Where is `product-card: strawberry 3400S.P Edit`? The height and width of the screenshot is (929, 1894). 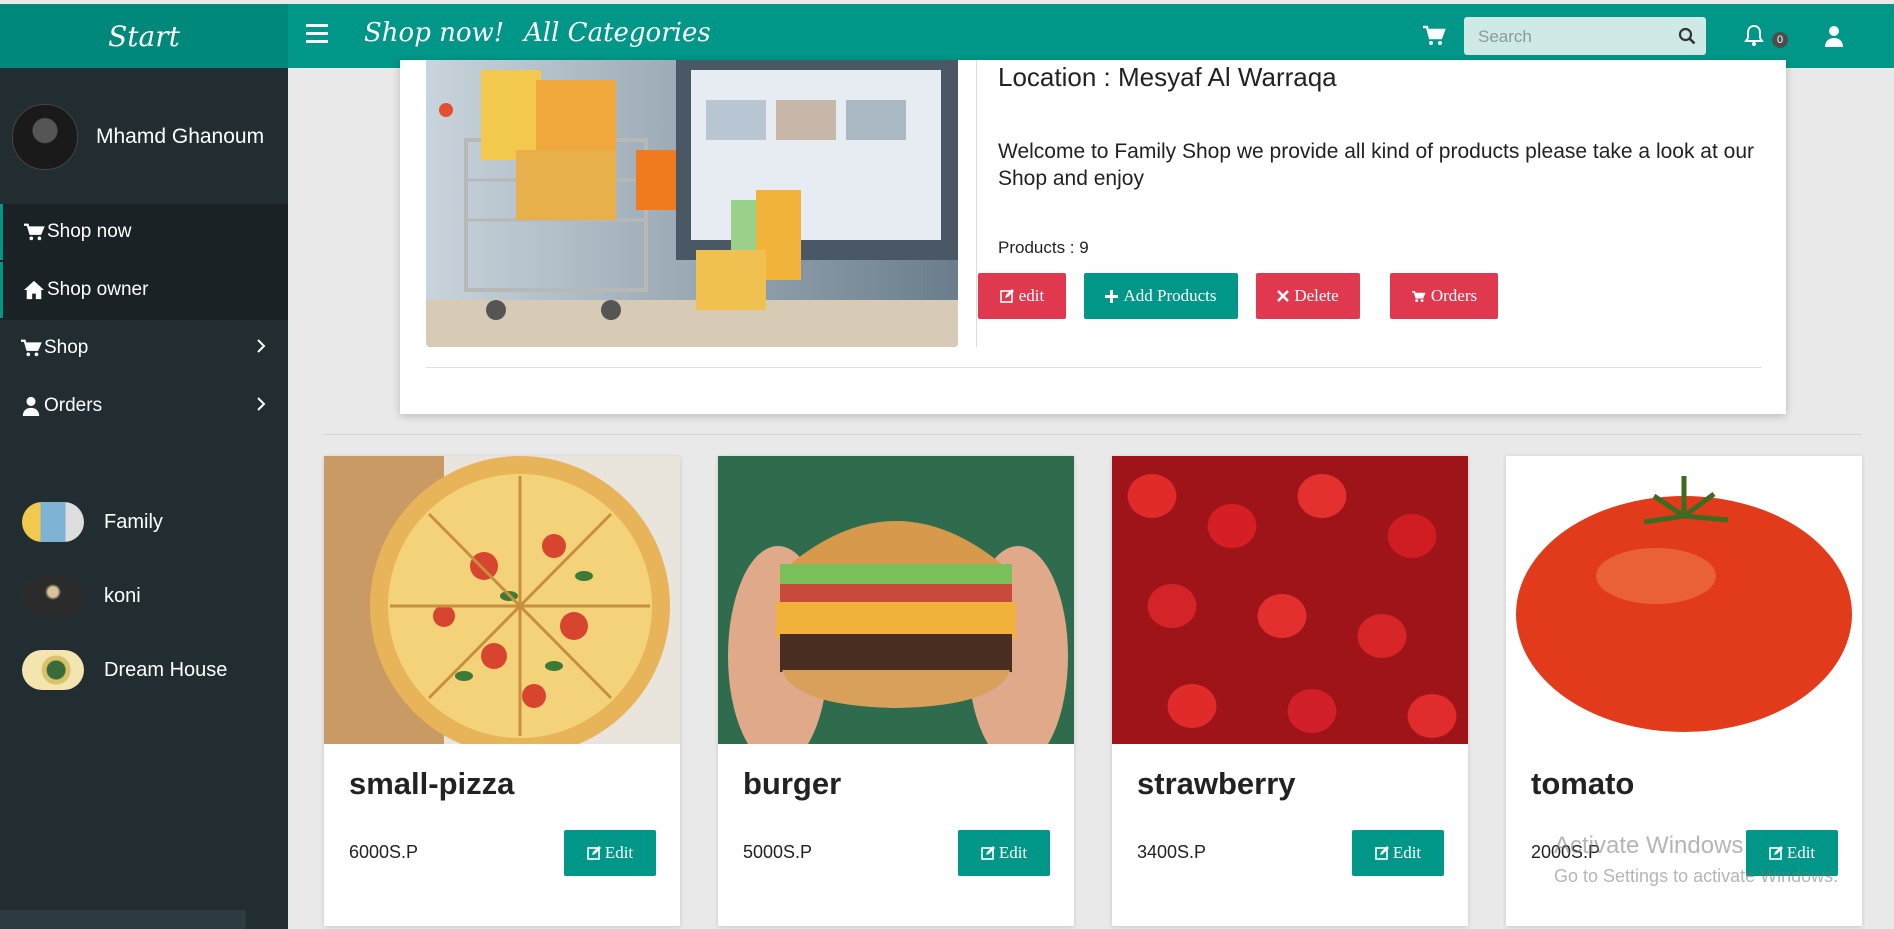
product-card: strawberry 3400S.P Edit is located at coordinates (1290, 691).